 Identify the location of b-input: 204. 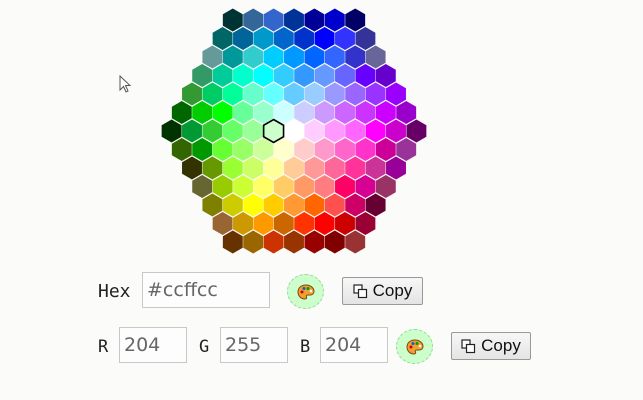
(354, 345).